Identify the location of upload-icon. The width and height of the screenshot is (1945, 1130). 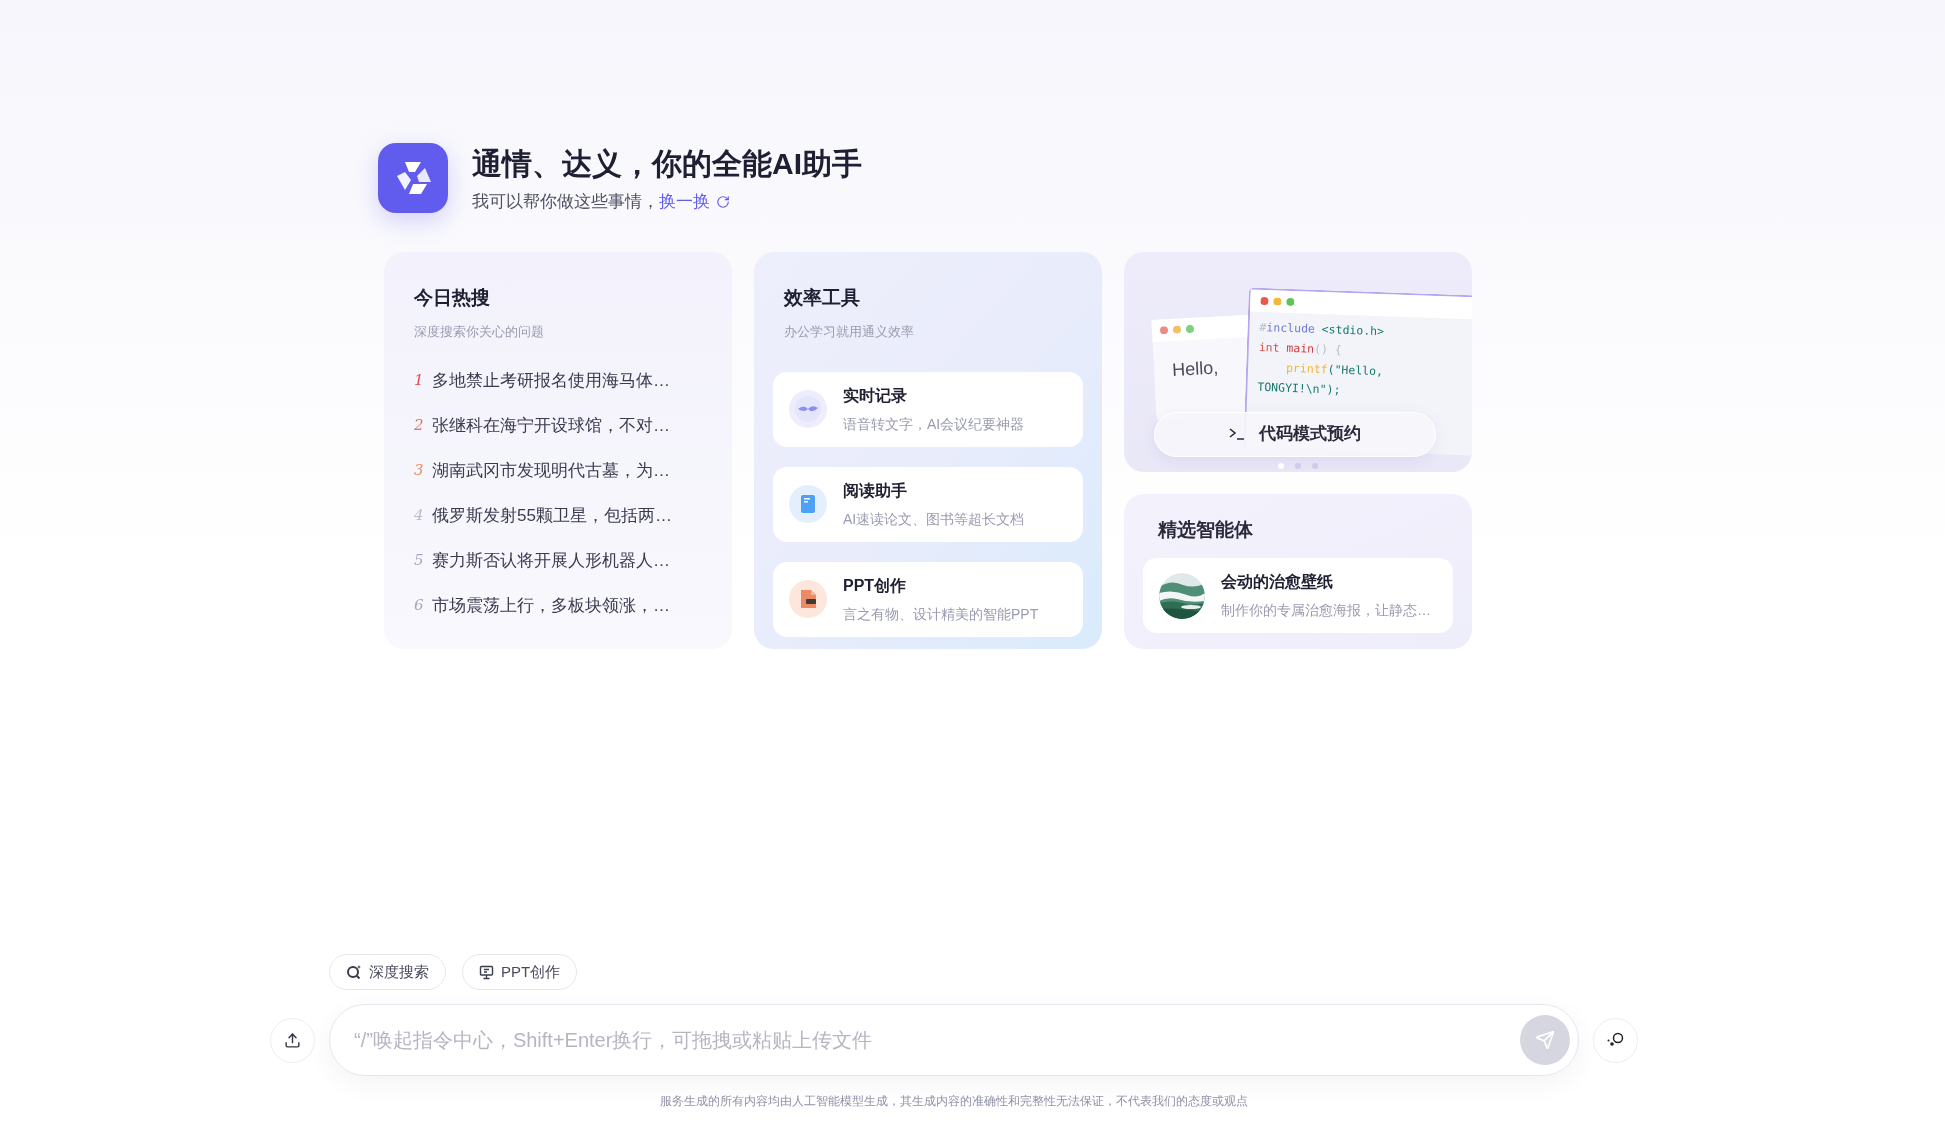
(292, 1040).